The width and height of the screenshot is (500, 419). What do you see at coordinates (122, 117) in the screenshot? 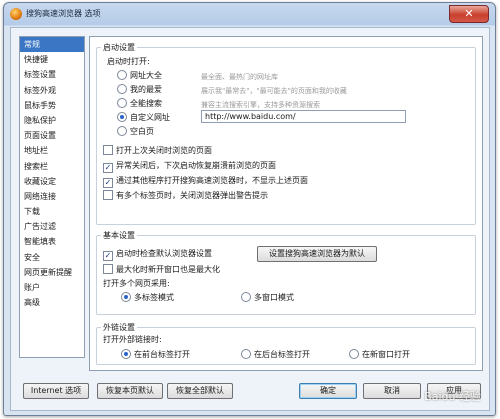
I see `radio-custom` at bounding box center [122, 117].